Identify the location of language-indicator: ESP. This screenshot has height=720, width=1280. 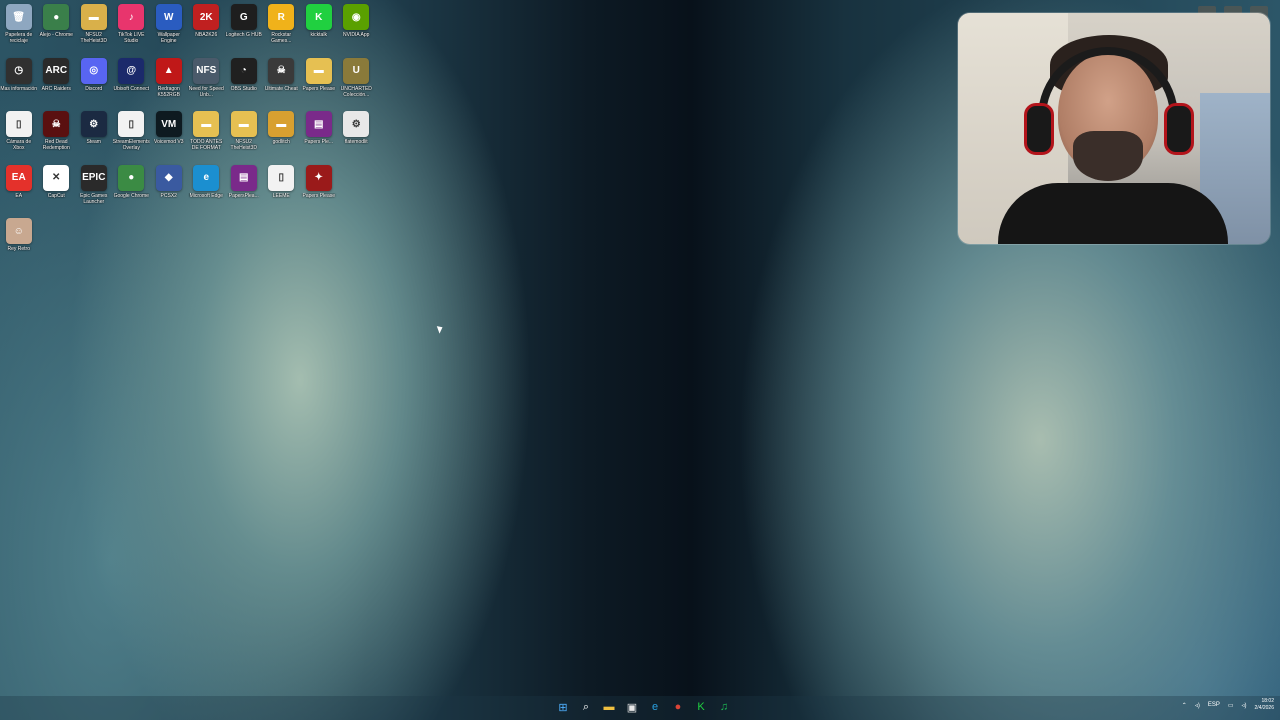
(1214, 705).